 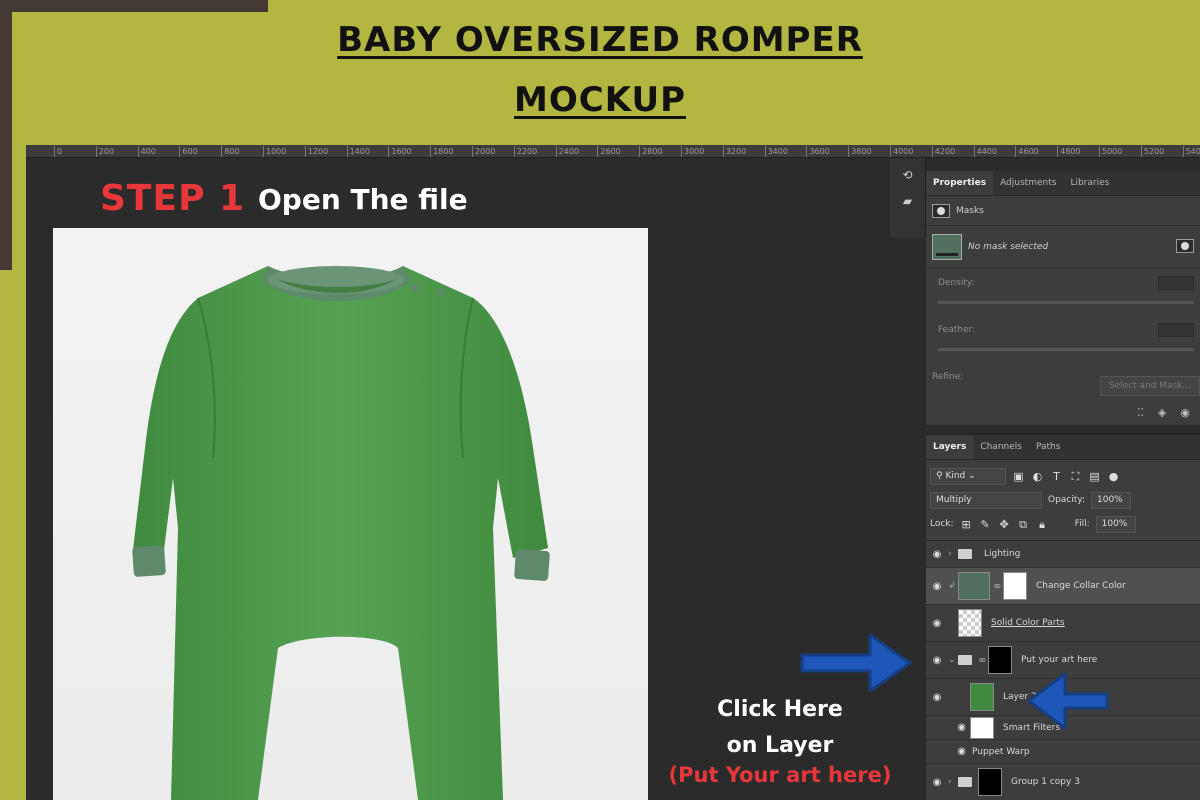 I want to click on shape-filter-icon: ⛶, so click(x=1075, y=476).